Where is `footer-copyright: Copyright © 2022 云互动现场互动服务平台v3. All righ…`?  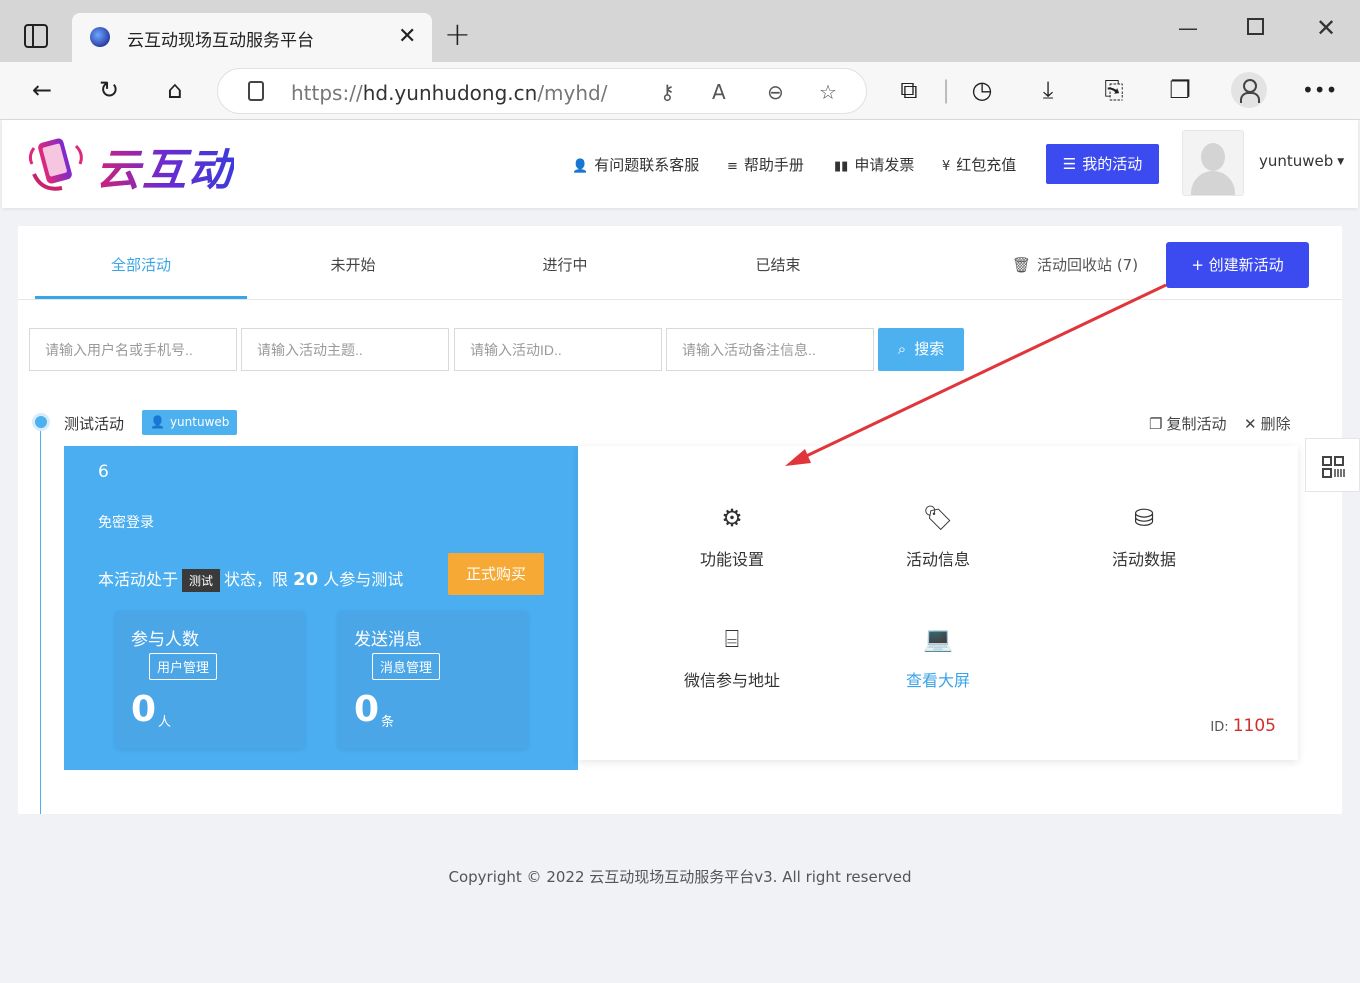 footer-copyright: Copyright © 2022 云互动现场互动服务平台v3. All righ… is located at coordinates (680, 877).